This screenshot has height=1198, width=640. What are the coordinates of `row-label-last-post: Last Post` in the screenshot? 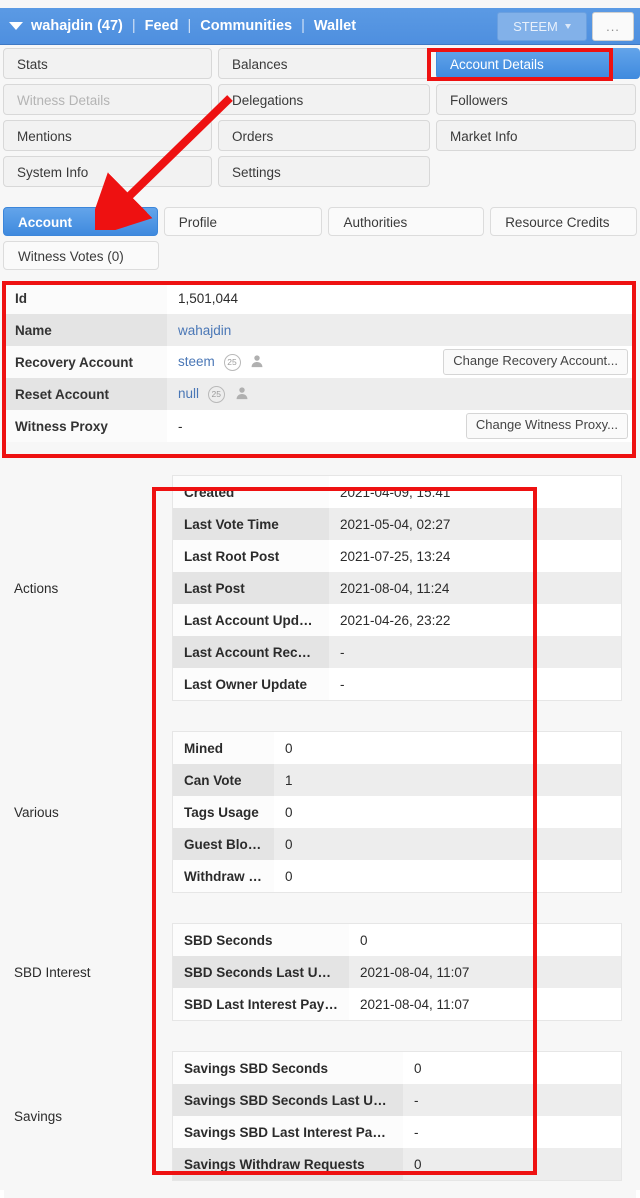 It's located at (251, 588).